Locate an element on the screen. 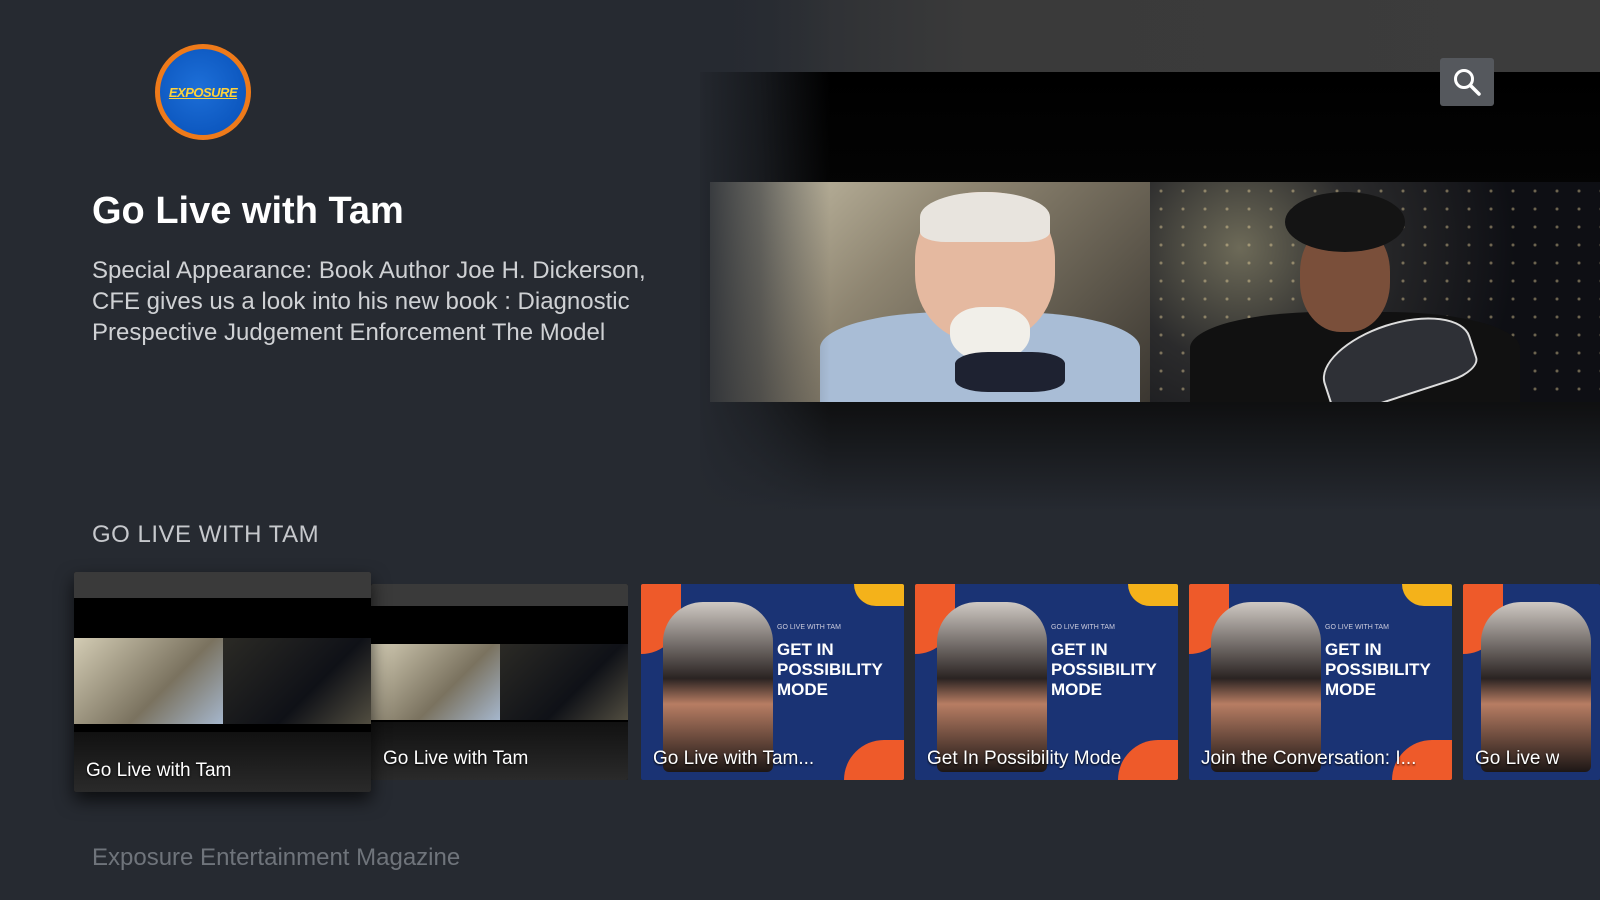 The height and width of the screenshot is (900, 1600). hero-preview-image is located at coordinates (1155, 292).